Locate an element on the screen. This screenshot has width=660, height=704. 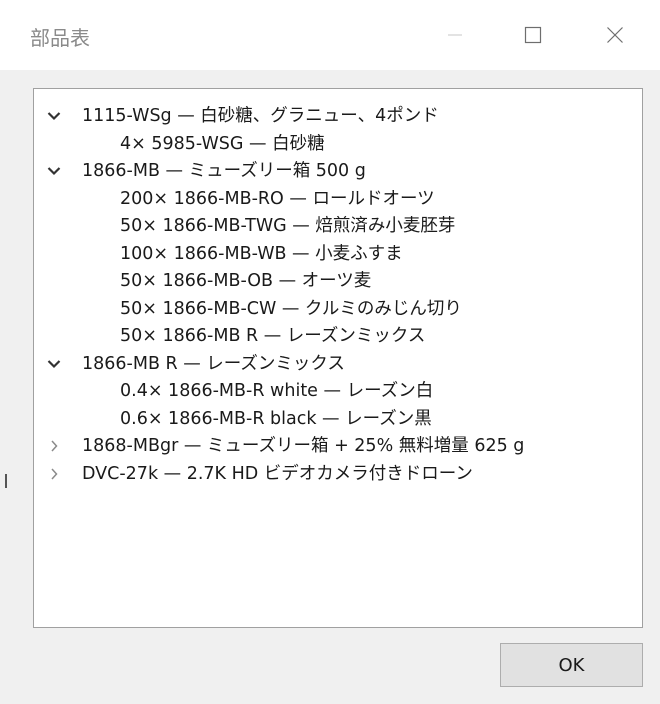
tree-node: 1115-WSg — 白砂糖、グラニュー、4ポンド is located at coordinates (338, 116).